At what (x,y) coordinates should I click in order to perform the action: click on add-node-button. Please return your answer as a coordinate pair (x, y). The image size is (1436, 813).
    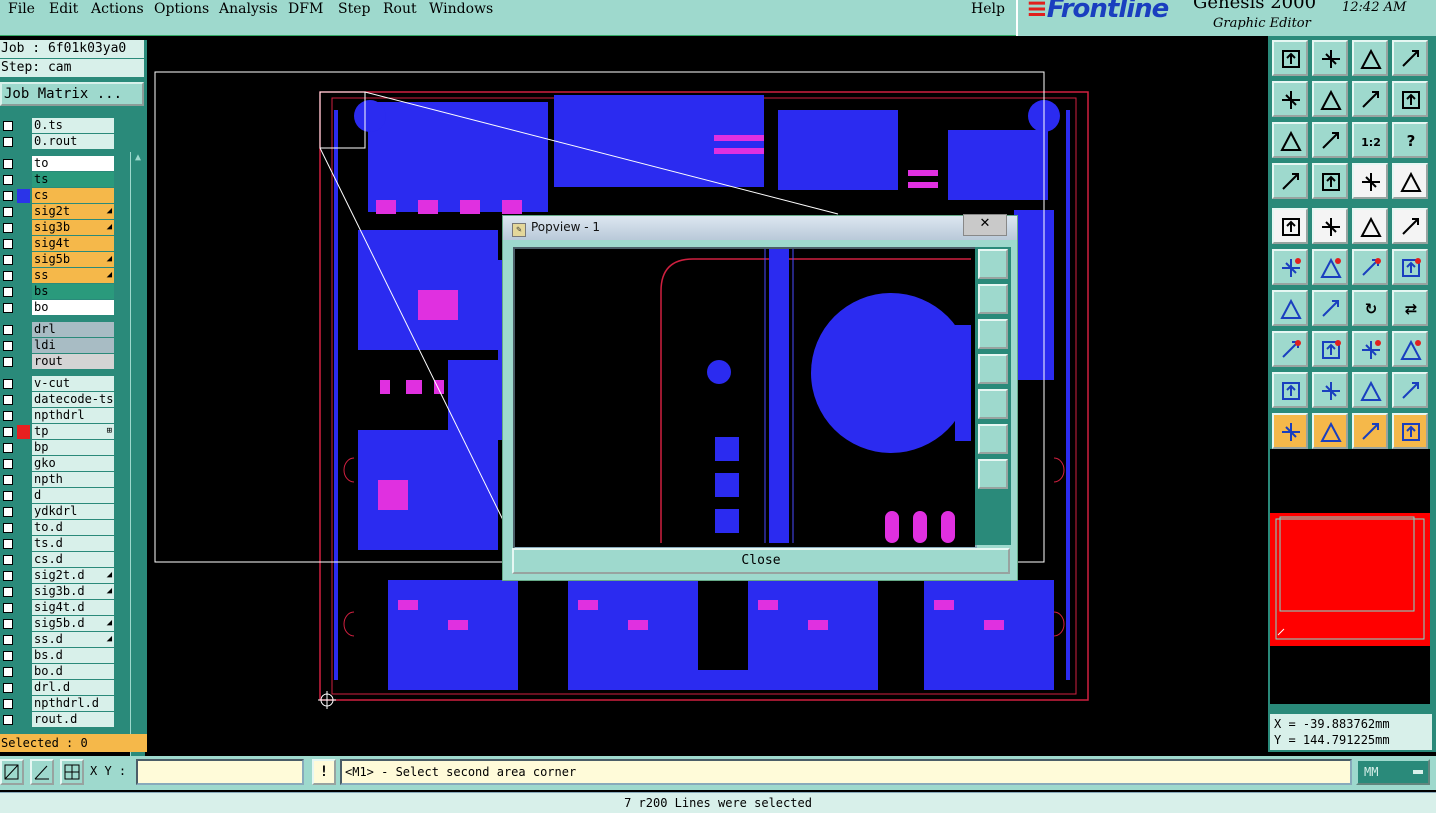
    Looking at the image, I should click on (1410, 267).